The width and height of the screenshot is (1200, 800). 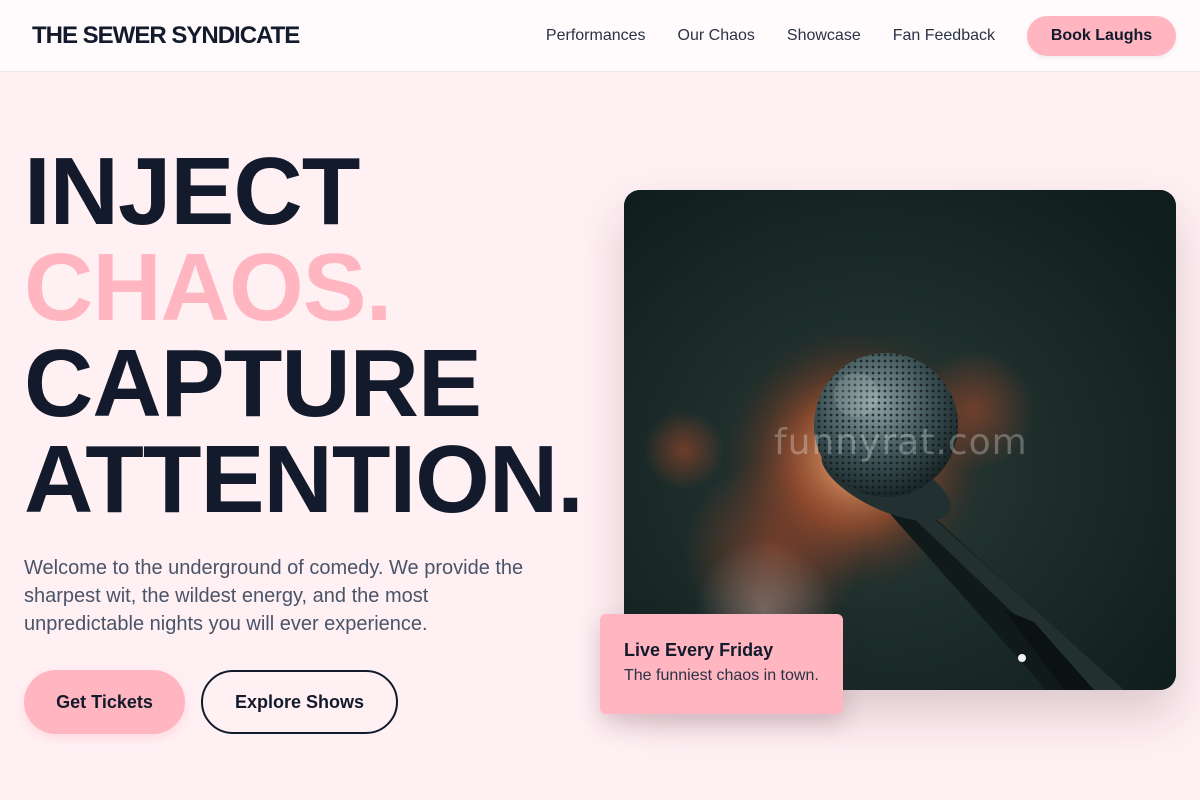 I want to click on get-tickets-button: Get Tickets, so click(x=104, y=702).